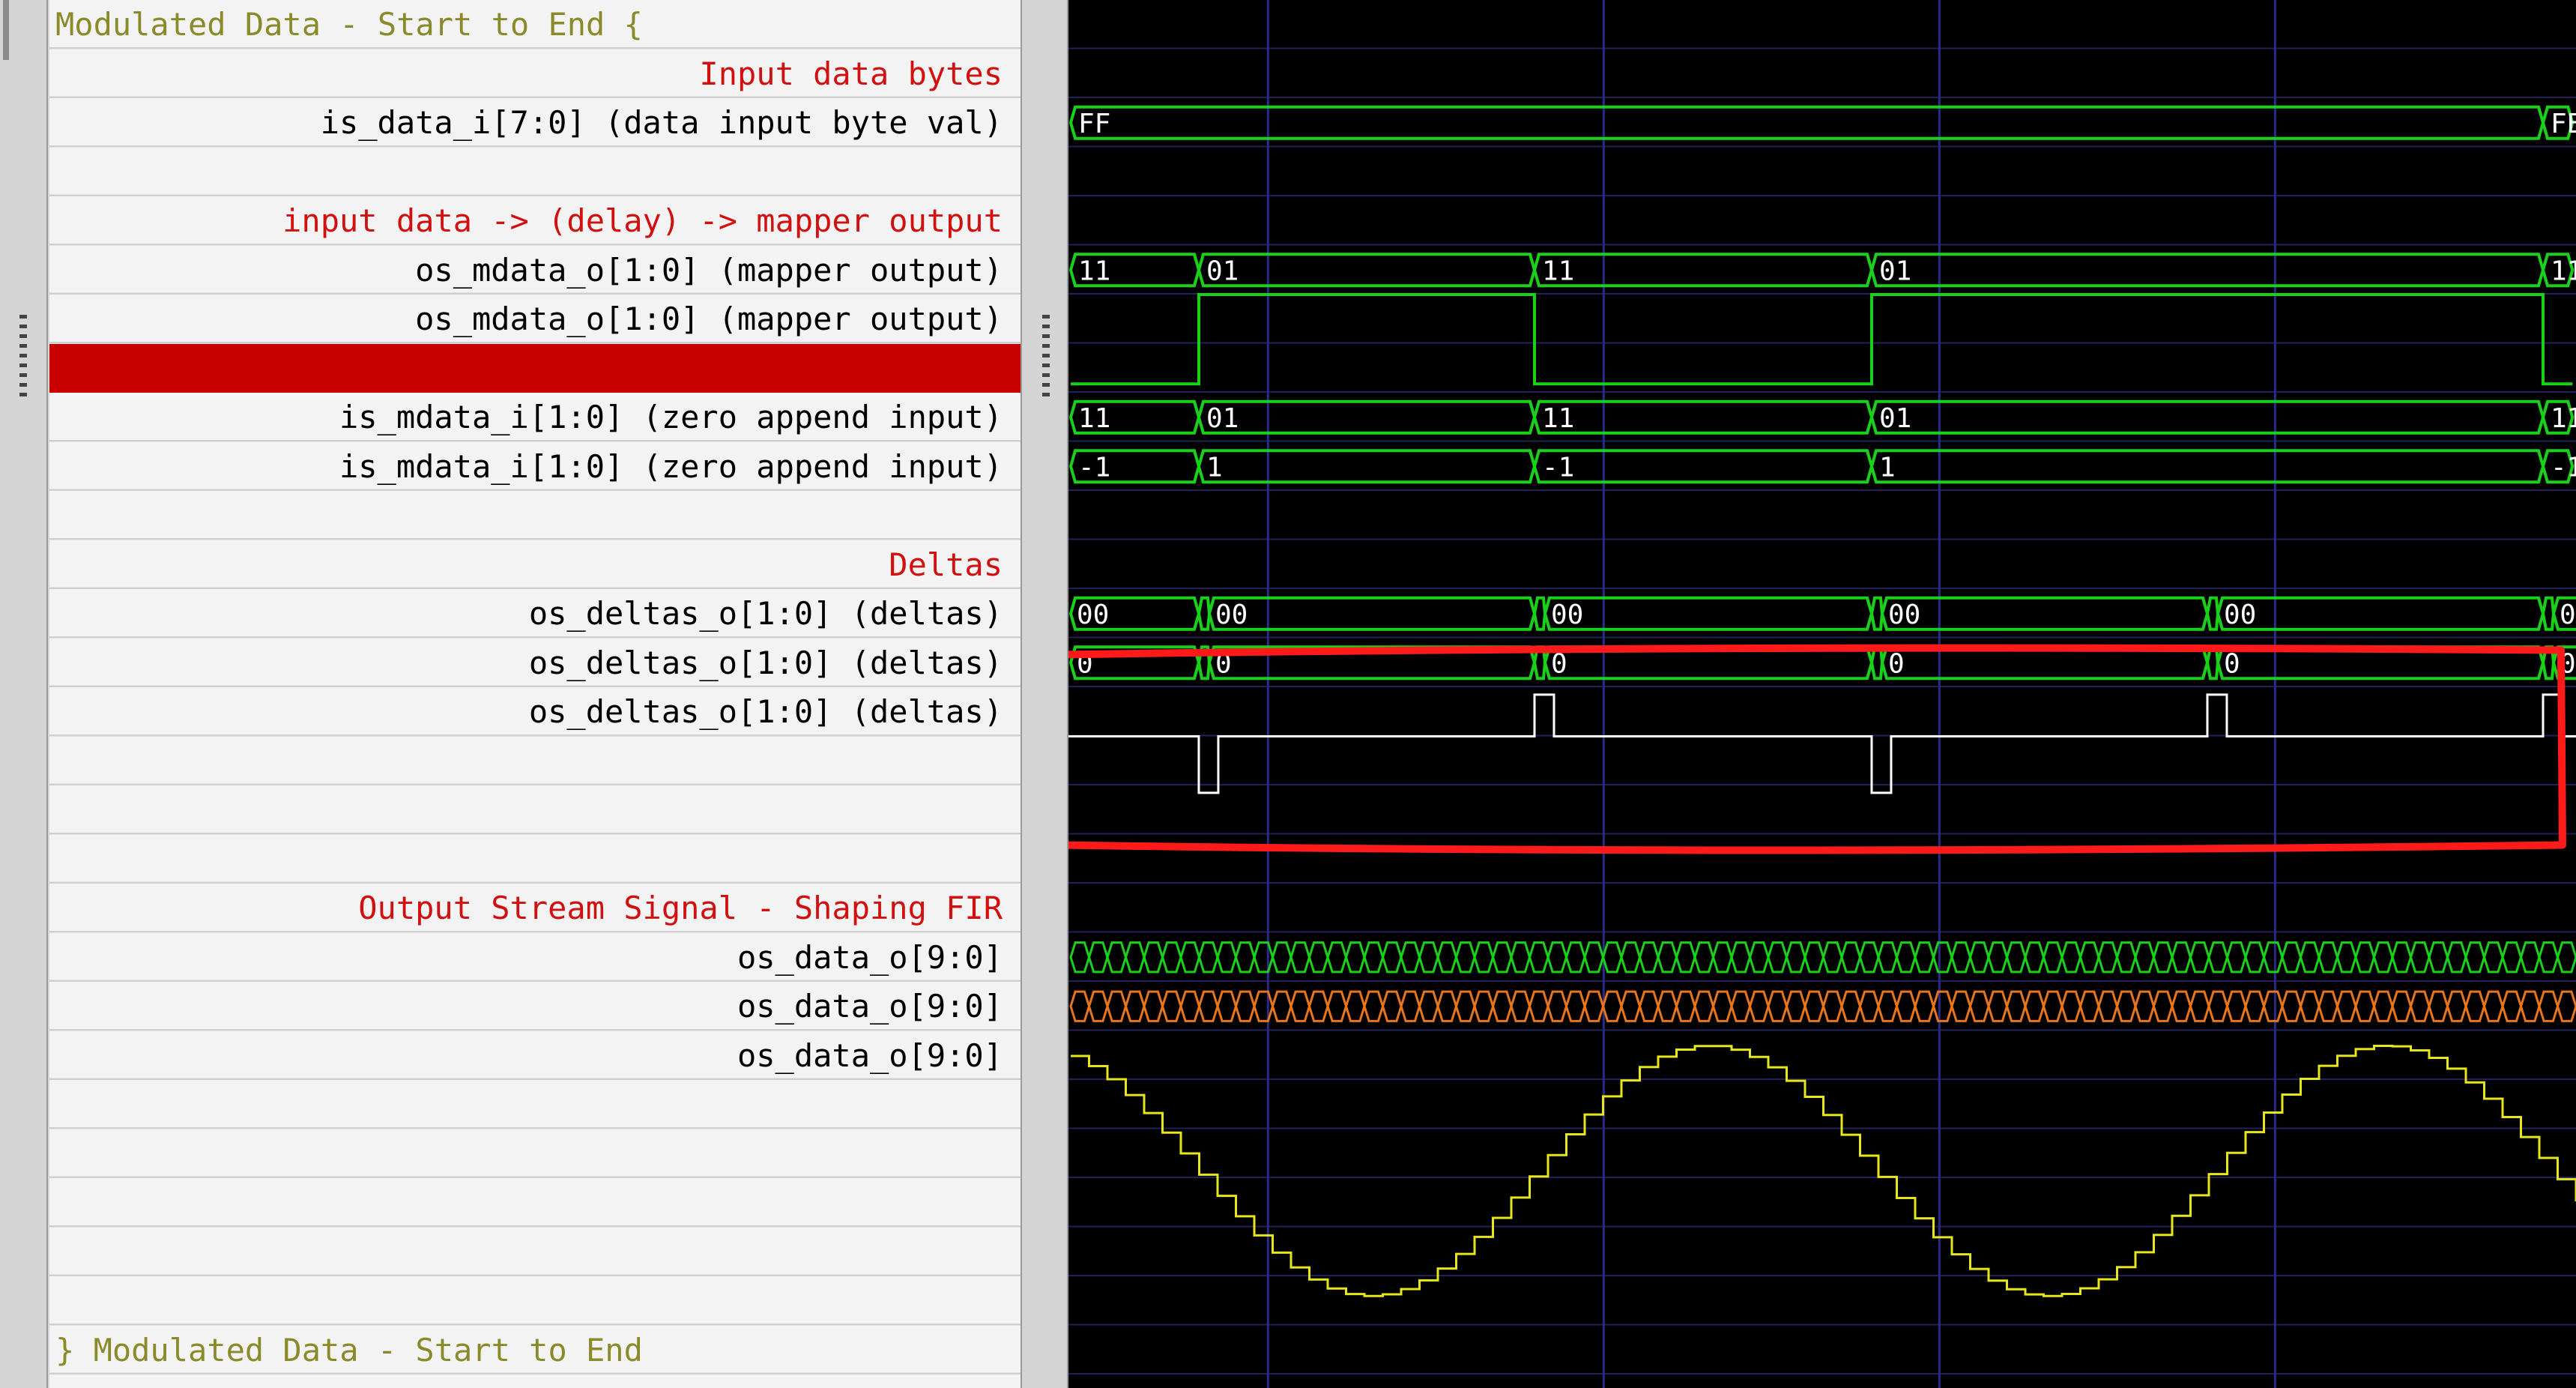 This screenshot has width=2576, height=1388. What do you see at coordinates (1822, 1006) in the screenshot?
I see `os-data-bus-orange` at bounding box center [1822, 1006].